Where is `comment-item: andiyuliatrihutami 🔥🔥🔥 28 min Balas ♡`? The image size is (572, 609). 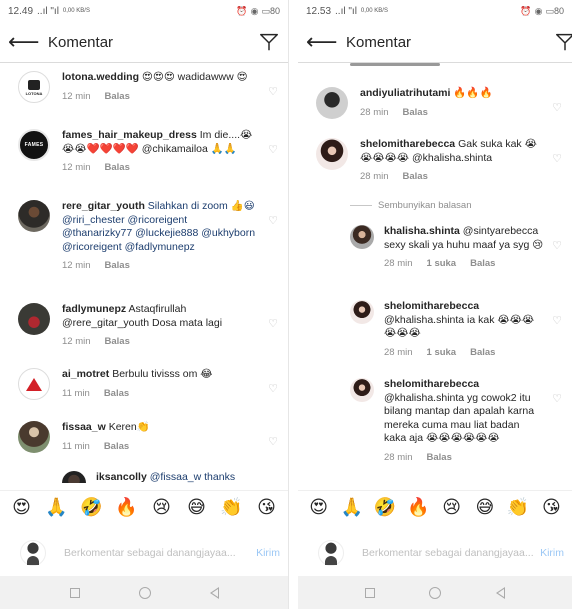 comment-item: andiyuliatrihutami 🔥🔥🔥 28 min Balas ♡ is located at coordinates (435, 103).